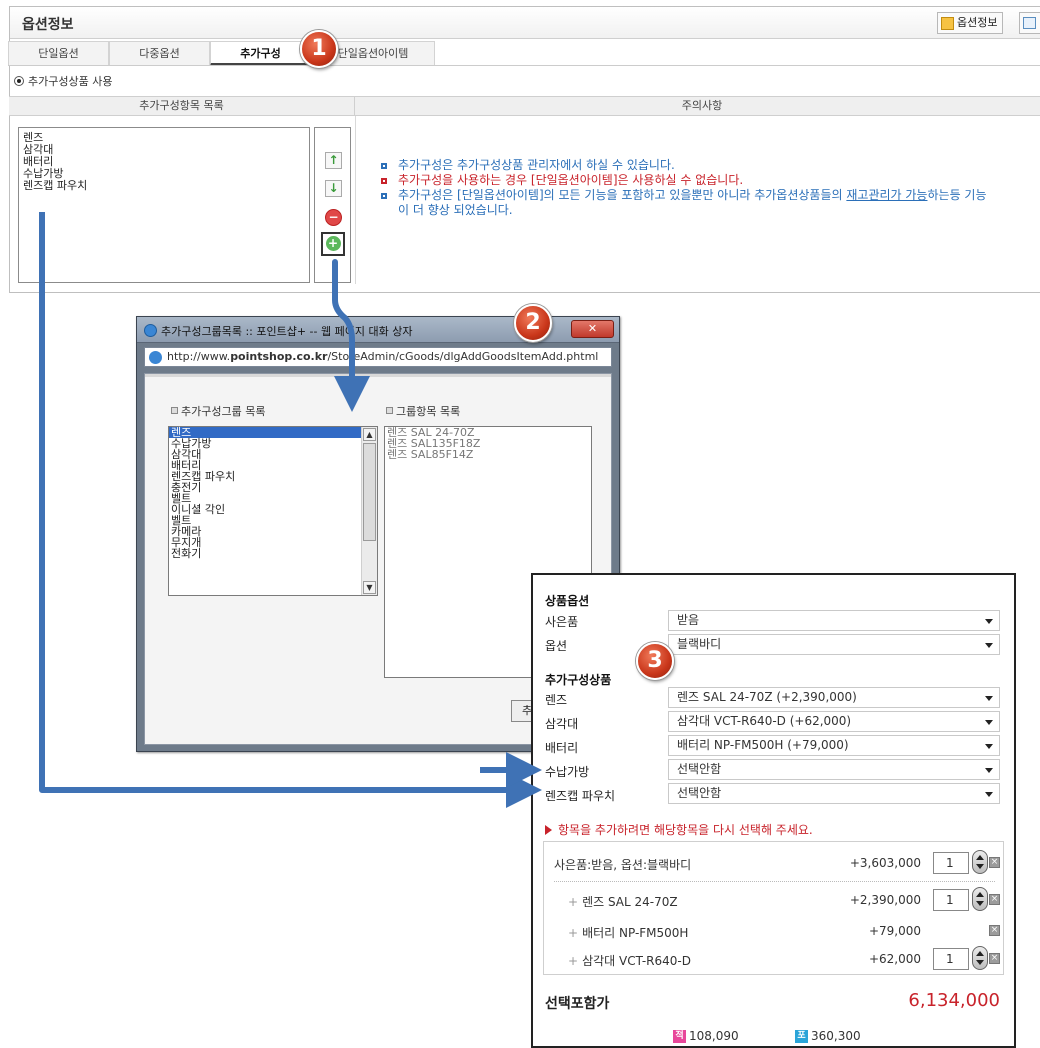 The width and height of the screenshot is (1040, 1048). What do you see at coordinates (577, 1004) in the screenshot?
I see `total-label: 선택포함가` at bounding box center [577, 1004].